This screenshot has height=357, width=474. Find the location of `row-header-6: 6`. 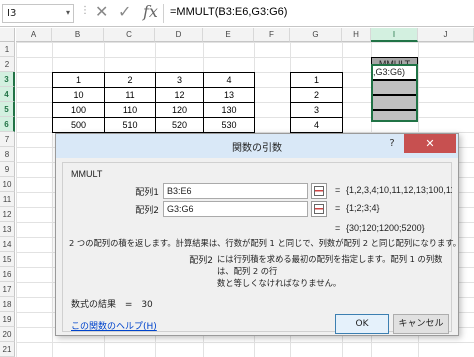

row-header-6: 6 is located at coordinates (7, 124).